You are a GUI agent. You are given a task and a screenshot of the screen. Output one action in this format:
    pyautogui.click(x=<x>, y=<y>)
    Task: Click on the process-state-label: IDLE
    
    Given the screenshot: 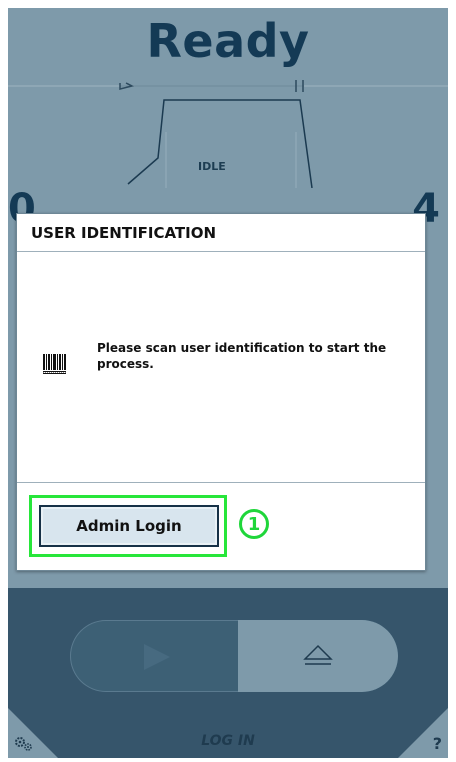 What is the action you would take?
    pyautogui.click(x=212, y=166)
    